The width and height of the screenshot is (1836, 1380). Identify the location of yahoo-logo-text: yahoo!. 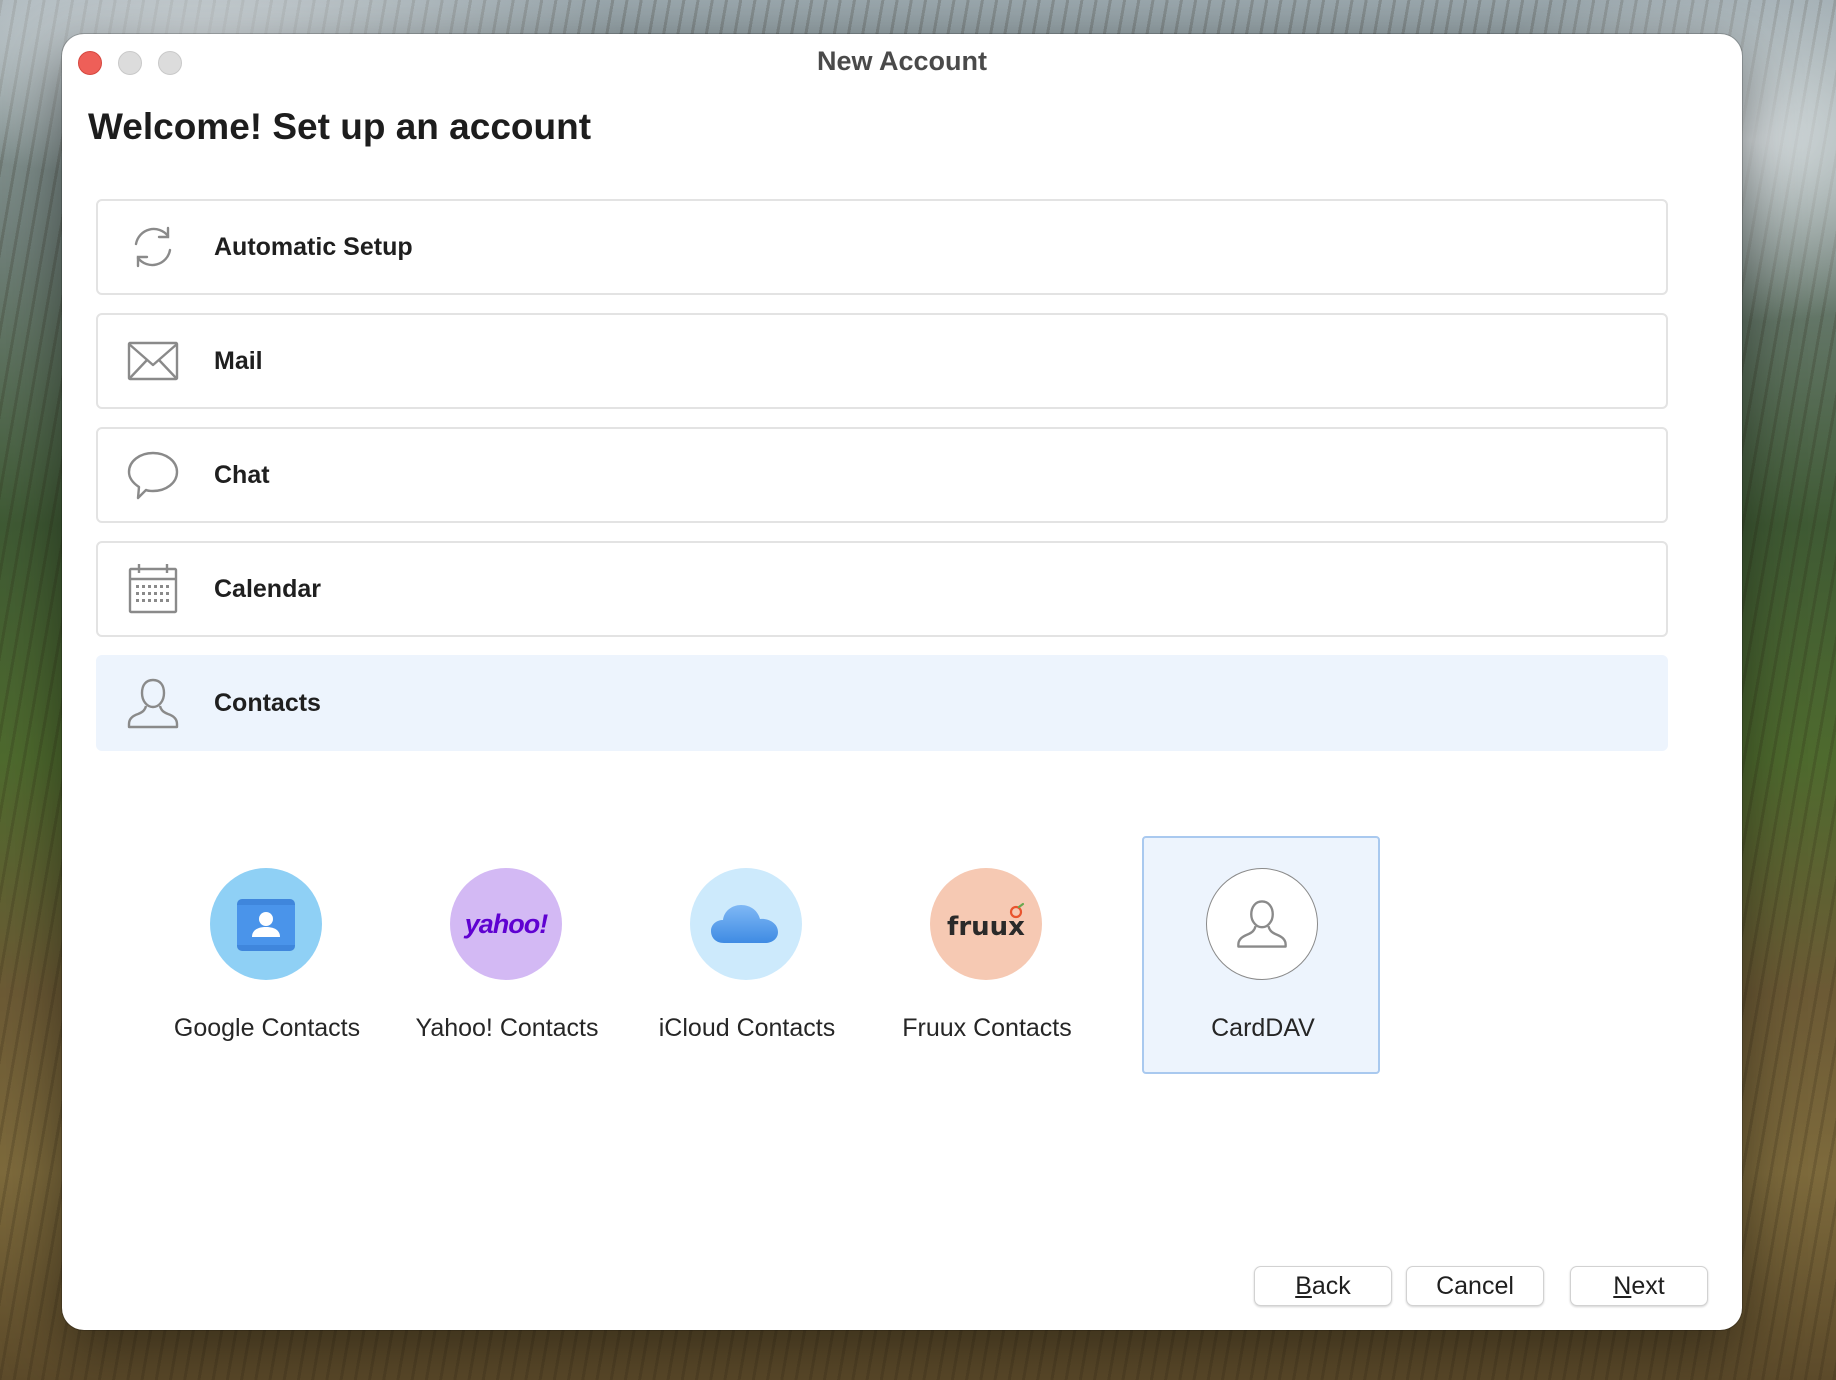
(506, 923).